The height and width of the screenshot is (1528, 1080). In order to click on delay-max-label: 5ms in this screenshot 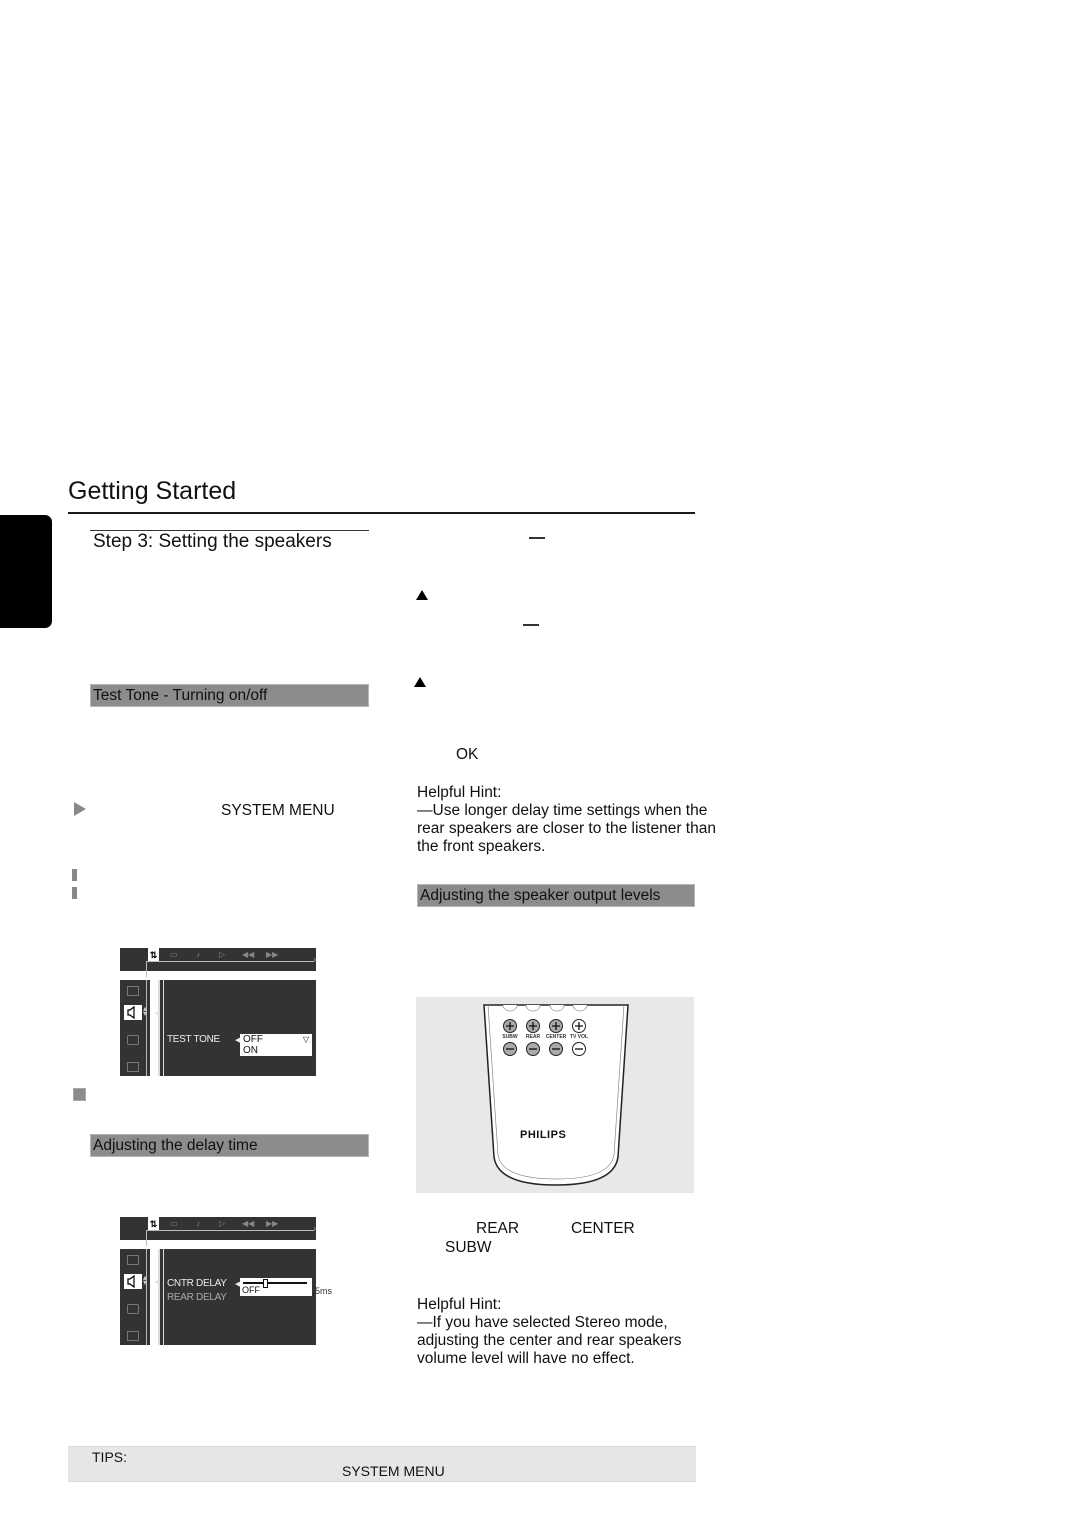, I will do `click(324, 1291)`.